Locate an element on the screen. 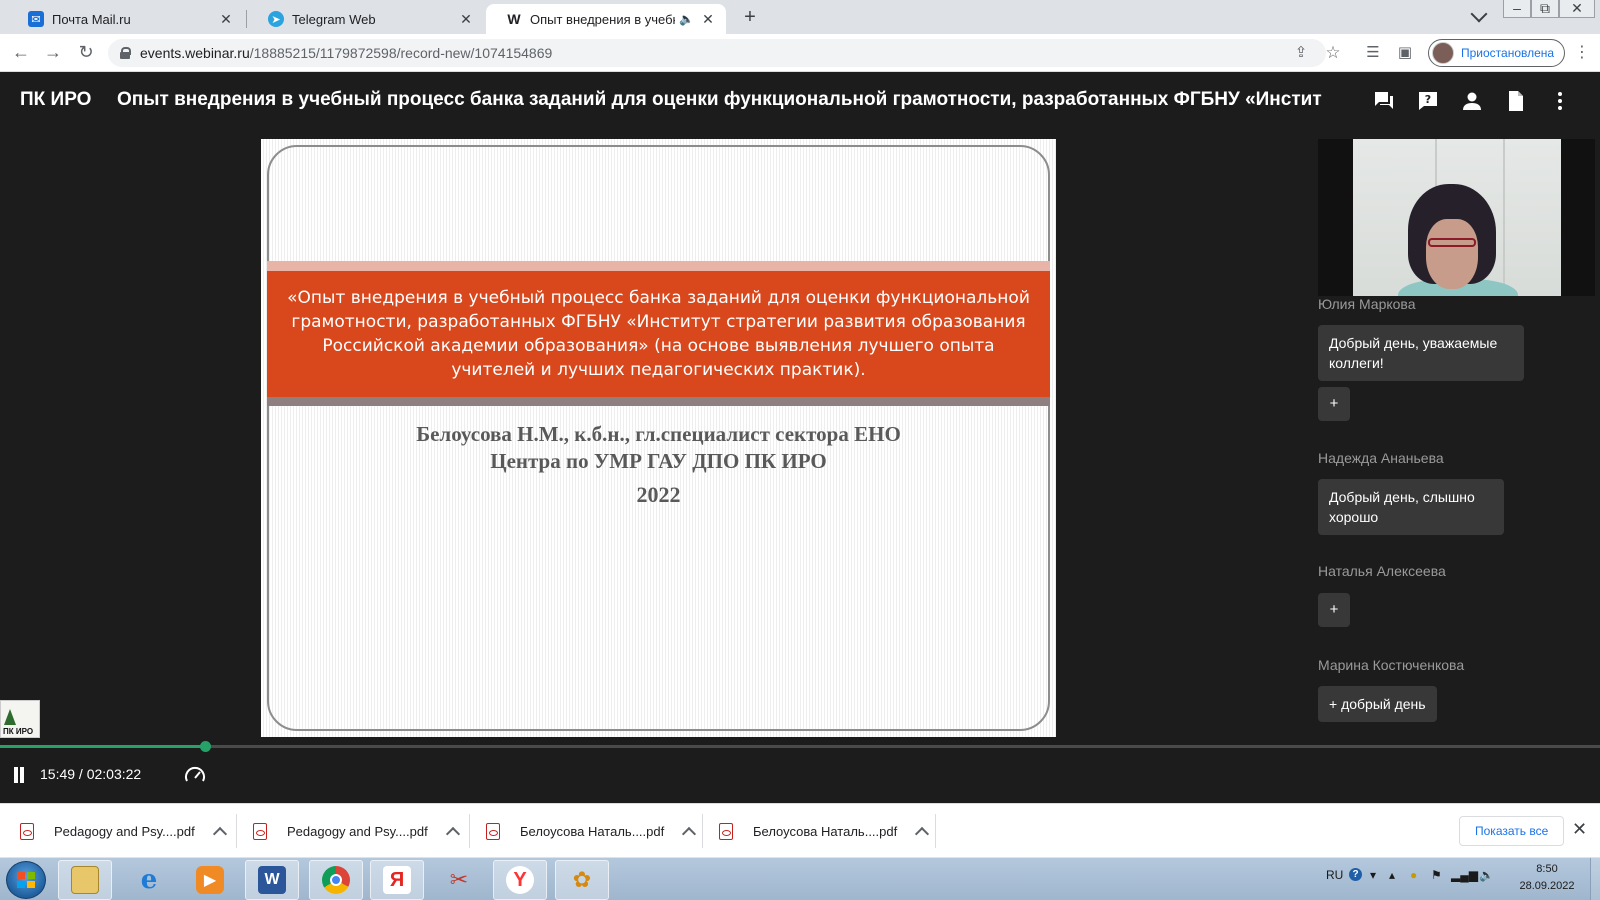  media-player-icon: ▶ is located at coordinates (210, 880).